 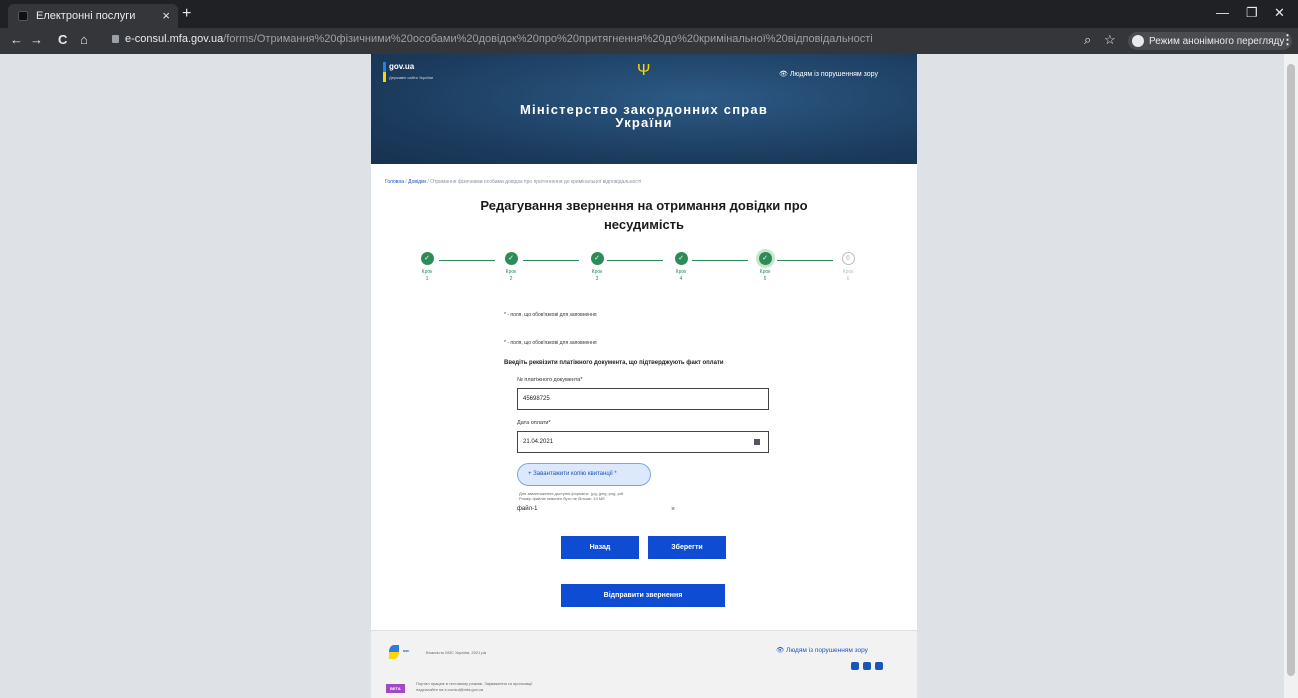 What do you see at coordinates (1287, 40) in the screenshot?
I see `browser-menu-icon: ⋮` at bounding box center [1287, 40].